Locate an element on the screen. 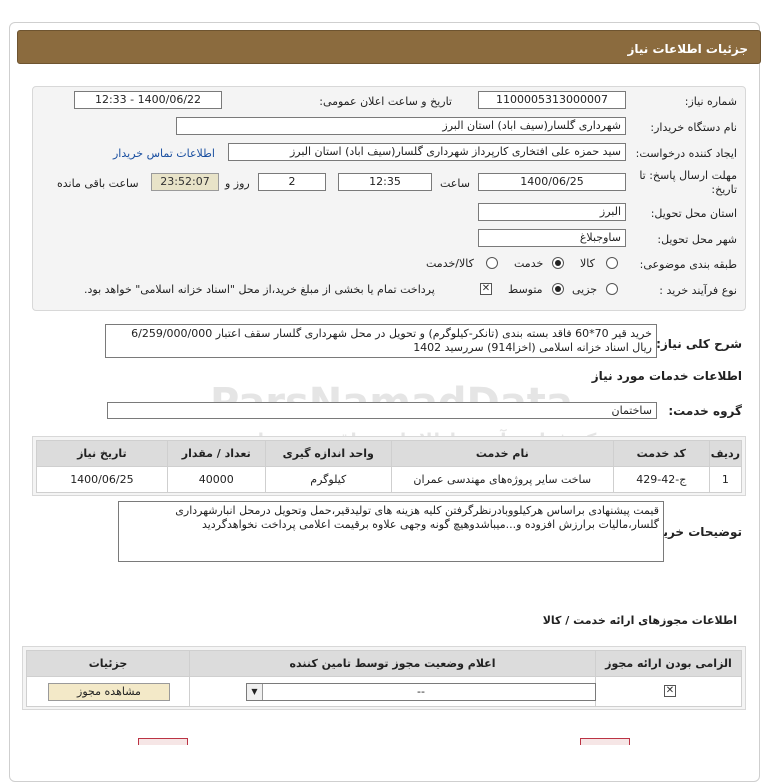  deadline-label: مهلت ارسال پاسخ: تا is located at coordinates (688, 175).